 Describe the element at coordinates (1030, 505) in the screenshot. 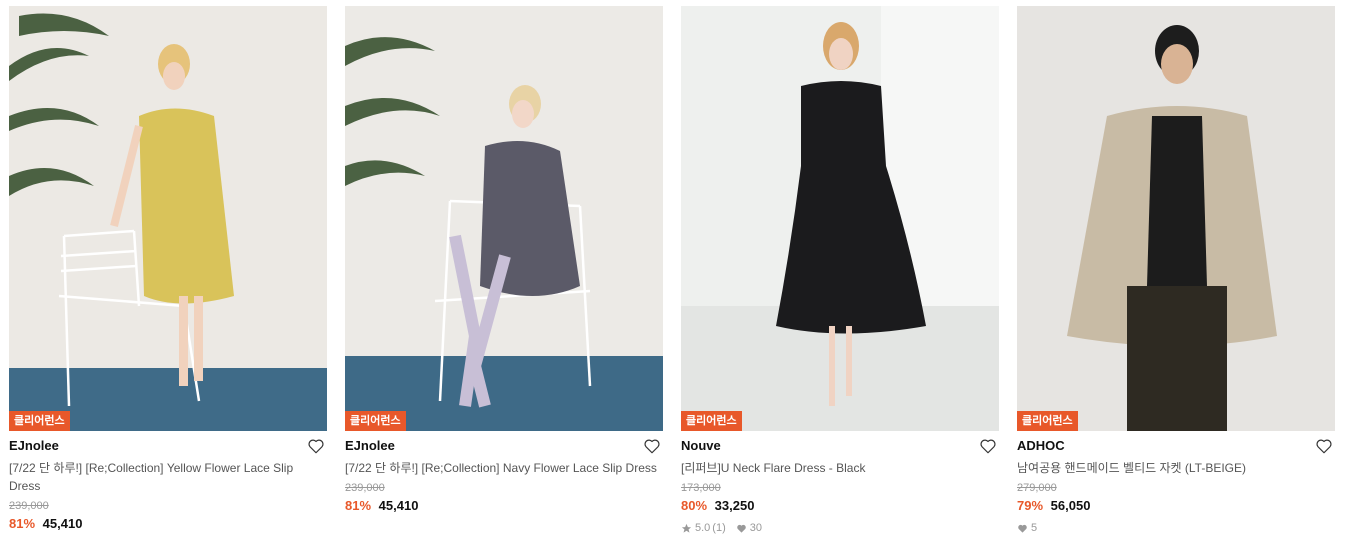

I see `discount-rate: 79%` at that location.